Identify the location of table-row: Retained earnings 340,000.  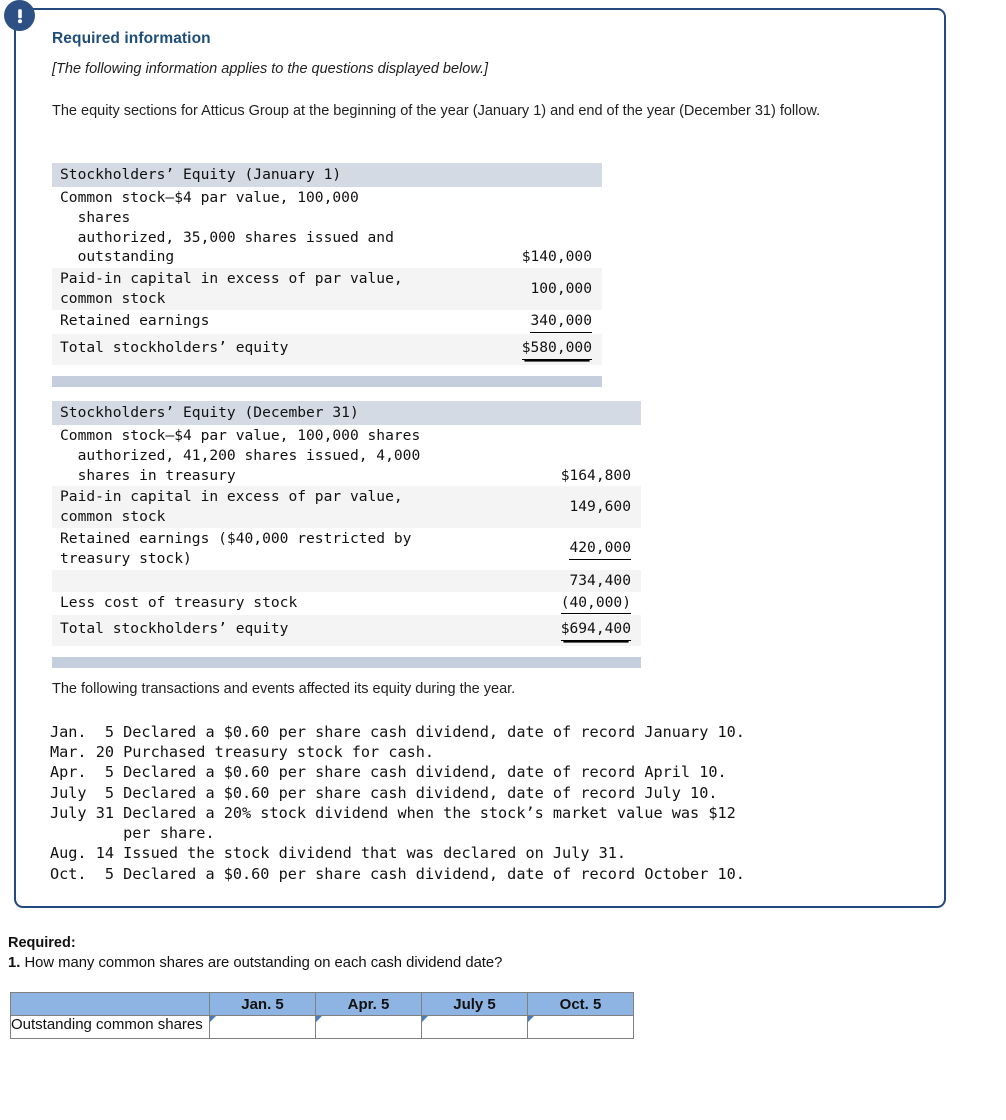
(327, 321).